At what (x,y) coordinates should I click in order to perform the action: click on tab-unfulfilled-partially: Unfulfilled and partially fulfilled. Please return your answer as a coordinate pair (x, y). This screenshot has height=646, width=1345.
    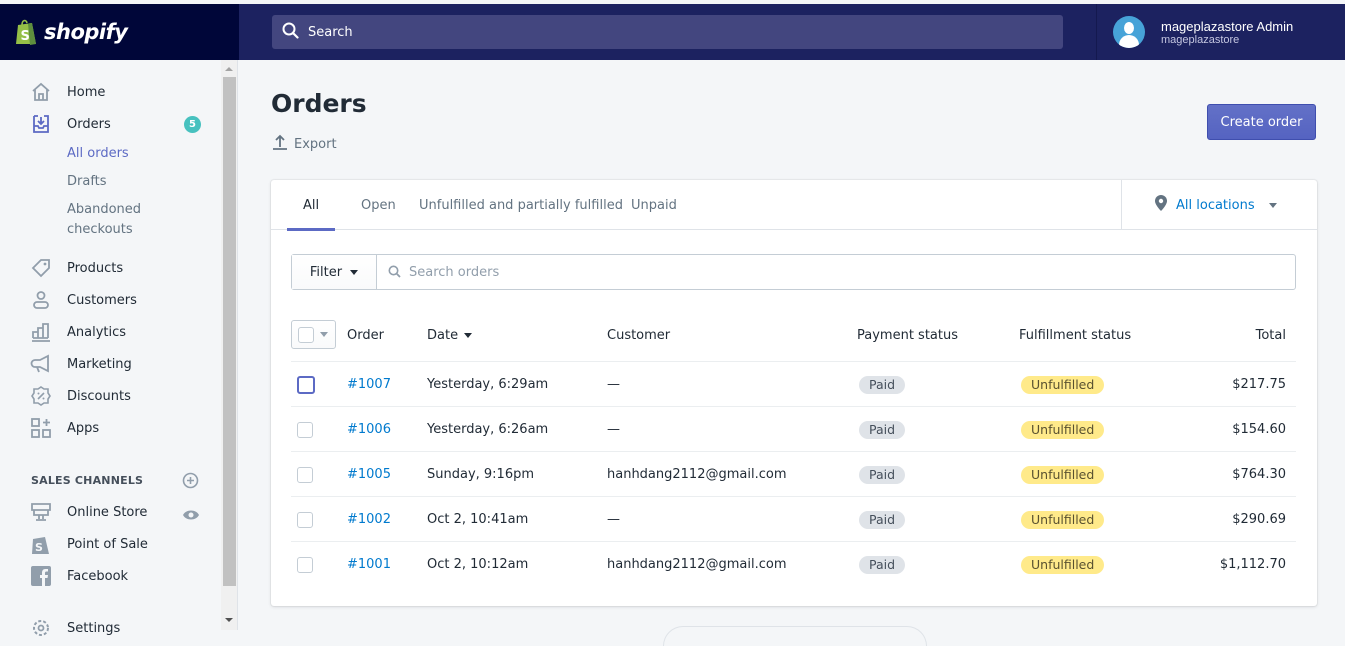
    Looking at the image, I should click on (521, 205).